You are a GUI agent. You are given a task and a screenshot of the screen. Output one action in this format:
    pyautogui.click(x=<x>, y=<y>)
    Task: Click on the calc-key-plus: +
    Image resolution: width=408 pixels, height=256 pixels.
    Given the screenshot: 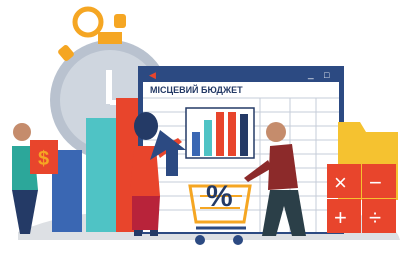 What is the action you would take?
    pyautogui.click(x=340, y=217)
    